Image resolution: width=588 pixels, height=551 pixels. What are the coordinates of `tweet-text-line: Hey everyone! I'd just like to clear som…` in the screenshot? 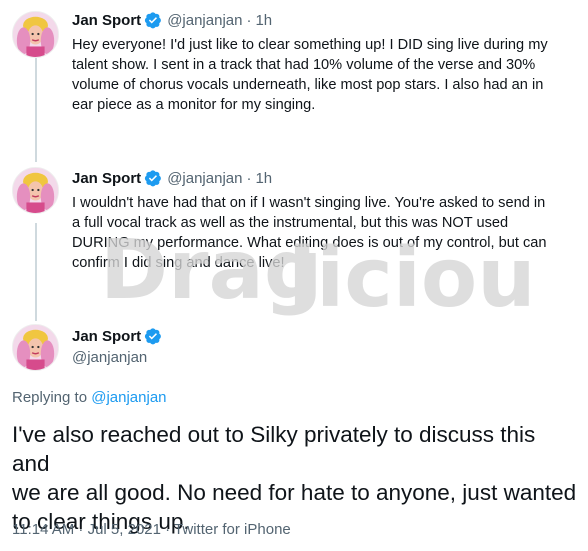 It's located at (310, 45).